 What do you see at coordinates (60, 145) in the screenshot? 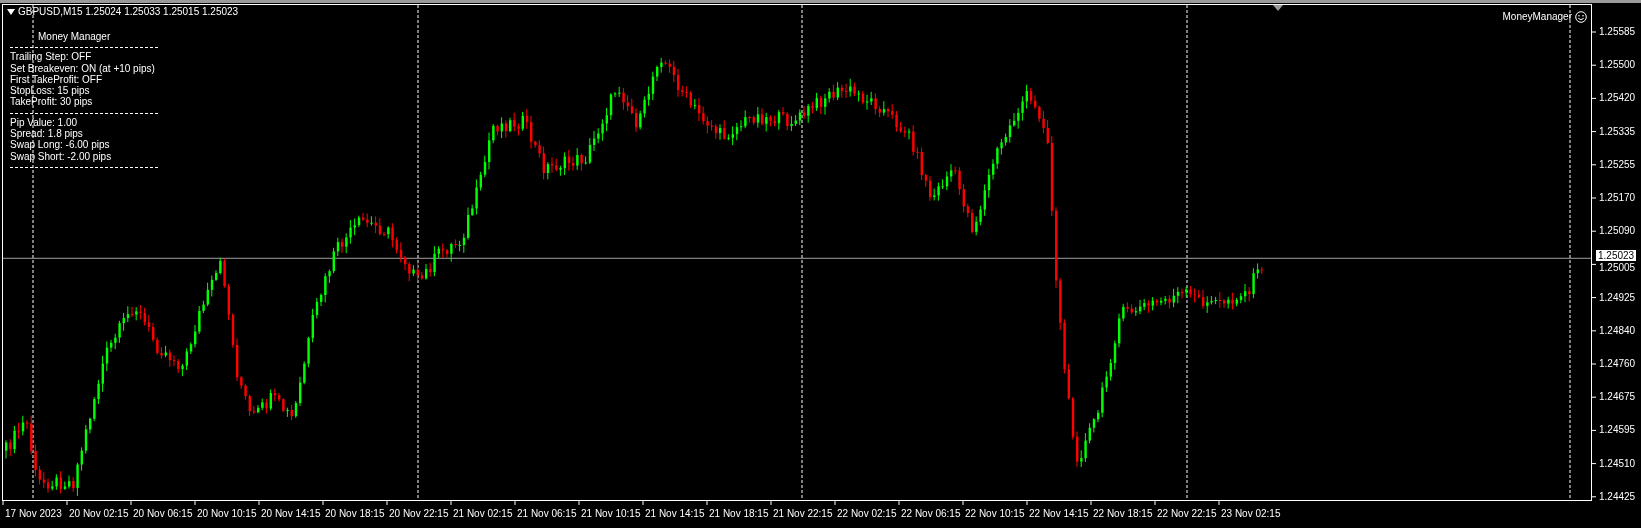
I see `panel-text: Swap Long: -6.00 pips` at bounding box center [60, 145].